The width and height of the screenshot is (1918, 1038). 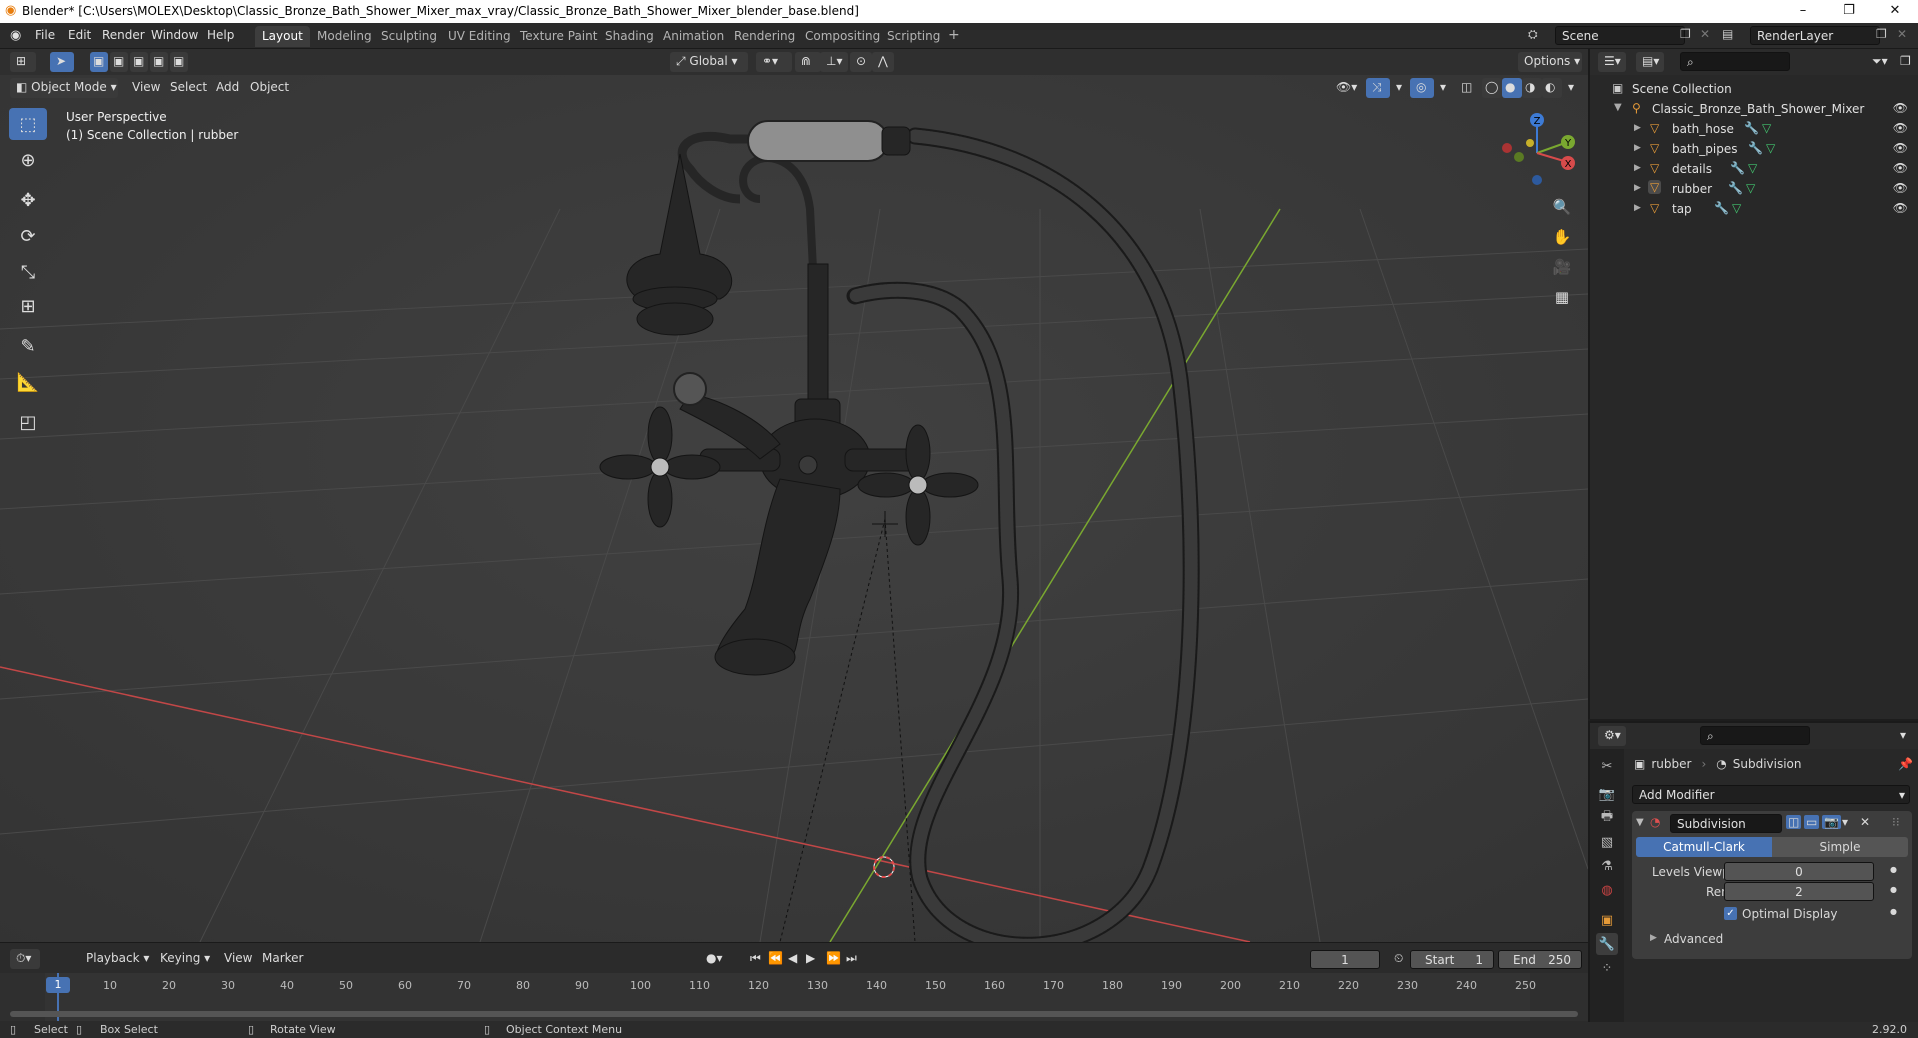 I want to click on render-tab-icon: 📷, so click(x=1607, y=794).